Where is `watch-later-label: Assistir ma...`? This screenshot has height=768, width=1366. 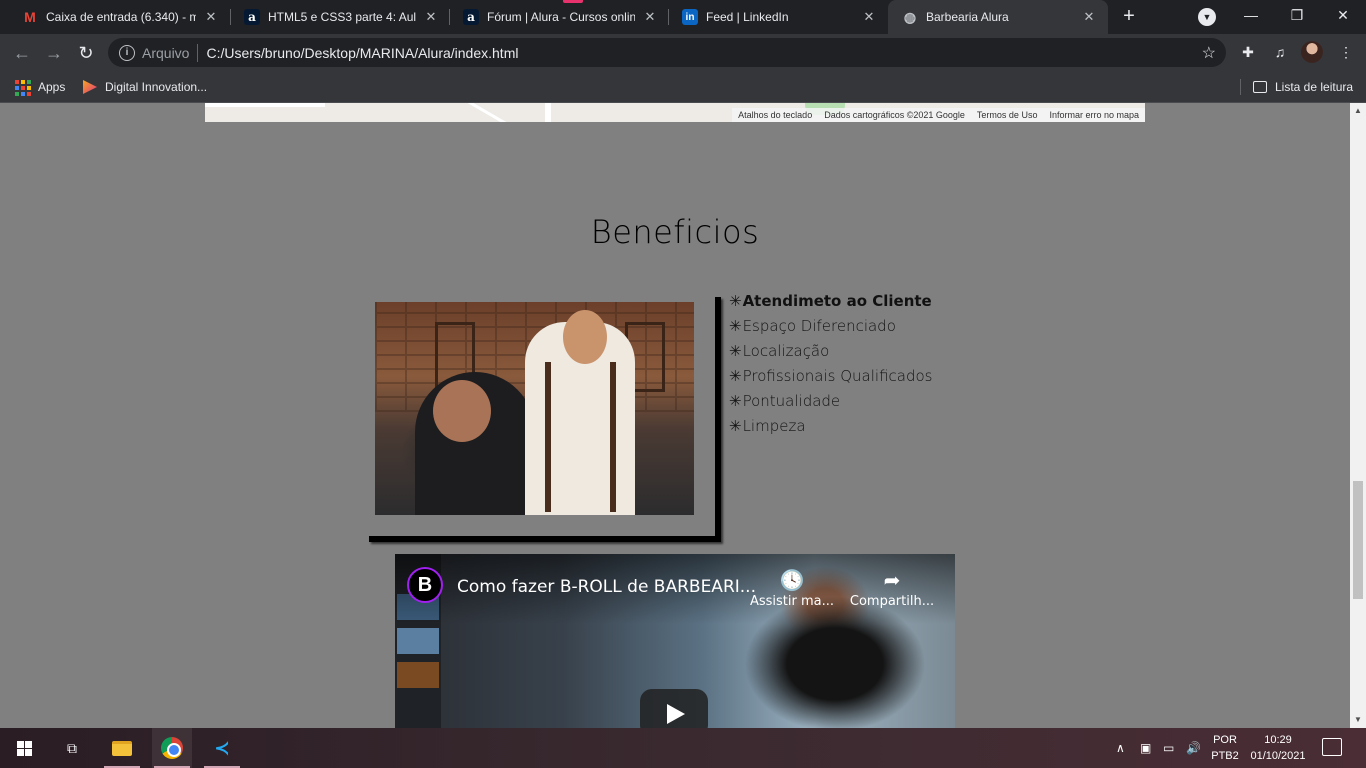 watch-later-label: Assistir ma... is located at coordinates (792, 601).